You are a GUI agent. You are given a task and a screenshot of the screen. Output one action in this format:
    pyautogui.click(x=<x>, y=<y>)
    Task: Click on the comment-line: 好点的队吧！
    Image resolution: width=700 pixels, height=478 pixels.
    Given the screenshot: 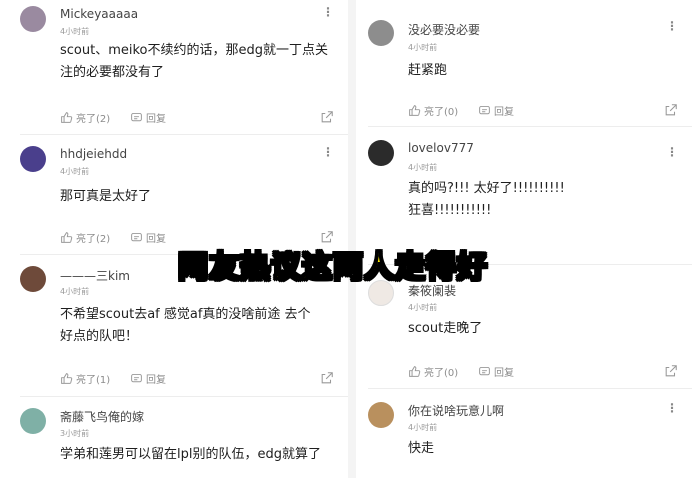 What is the action you would take?
    pyautogui.click(x=99, y=336)
    